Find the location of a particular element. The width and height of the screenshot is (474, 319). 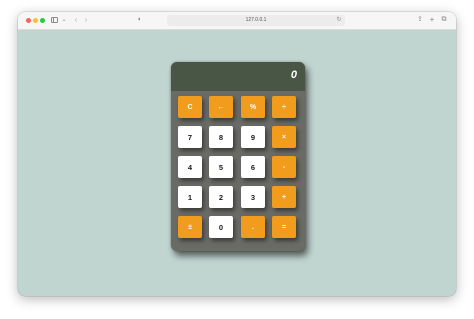

digit-4-button: 4 is located at coordinates (190, 167).